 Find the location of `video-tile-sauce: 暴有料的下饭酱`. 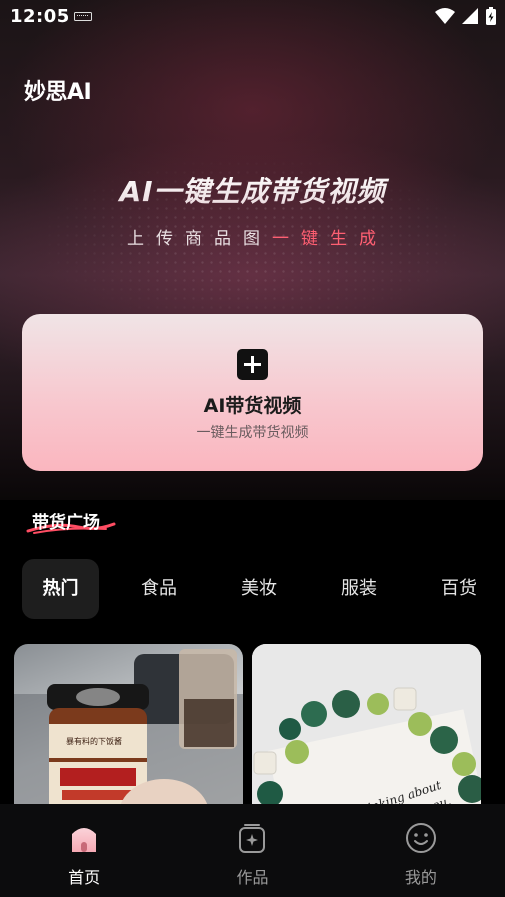

video-tile-sauce: 暴有料的下饭酱 is located at coordinates (128, 724).